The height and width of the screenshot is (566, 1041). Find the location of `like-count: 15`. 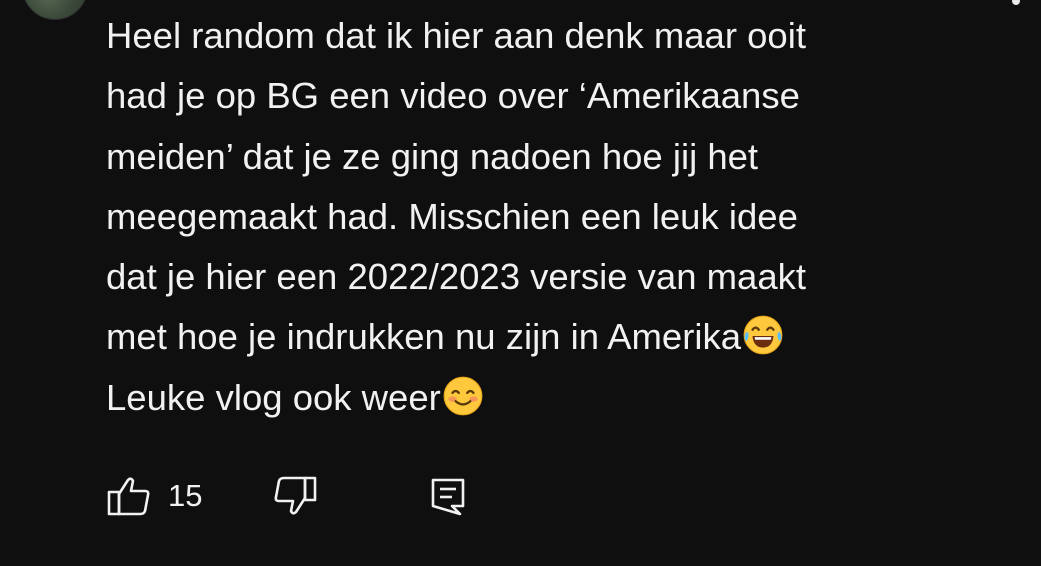

like-count: 15 is located at coordinates (185, 495).